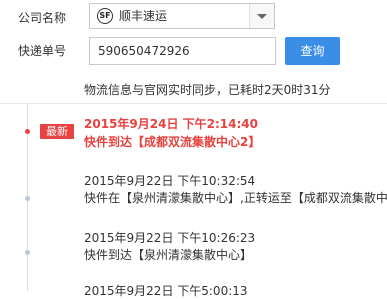  I want to click on company-select-value: 顺丰速运, so click(143, 16).